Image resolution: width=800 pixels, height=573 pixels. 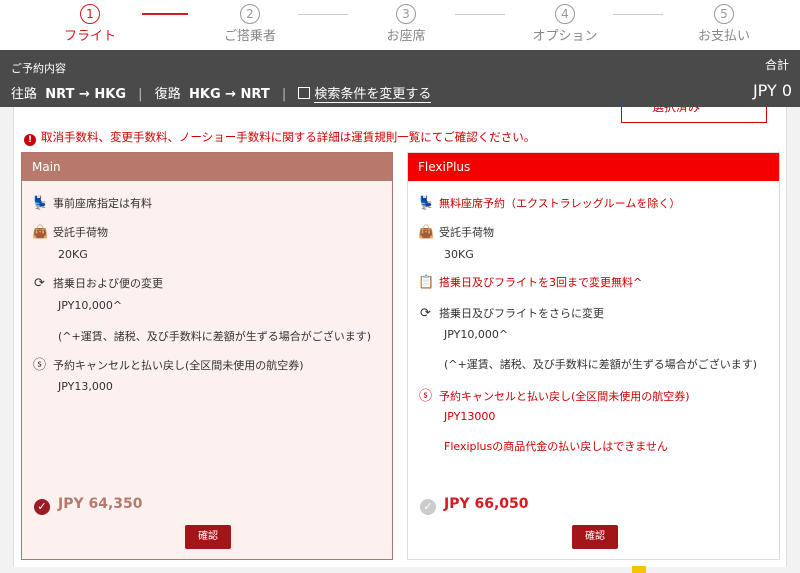 I want to click on return-label: 復路, so click(x=167, y=94).